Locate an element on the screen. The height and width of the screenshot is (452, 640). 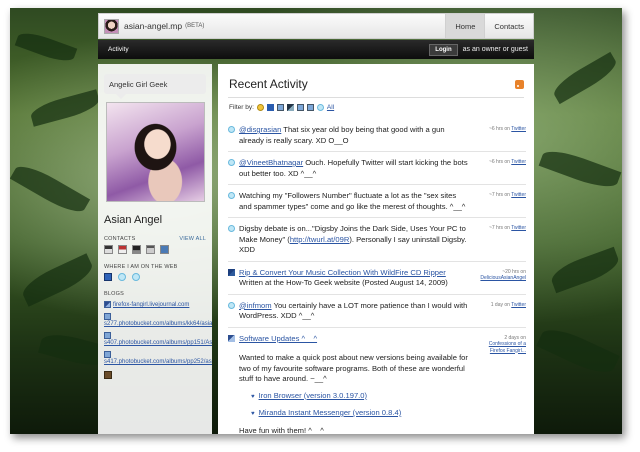
blogs-heading-label: BLOGS is located at coordinates (114, 294).